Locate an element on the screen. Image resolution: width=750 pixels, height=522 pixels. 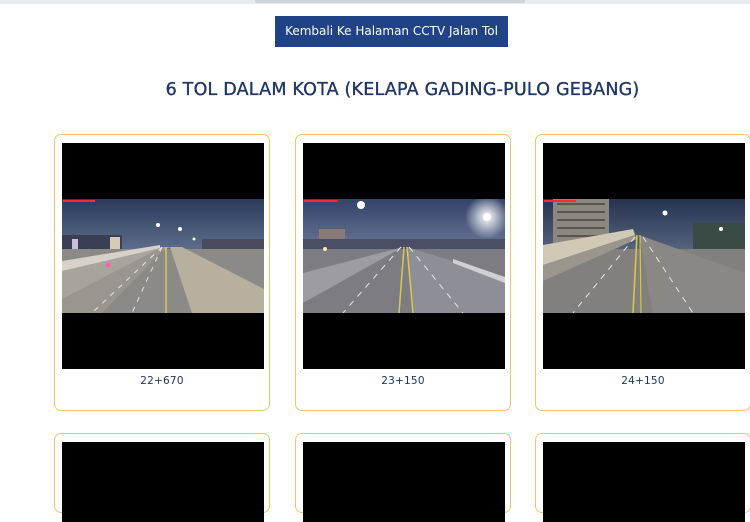
top-tab-indicator is located at coordinates (390, 1).